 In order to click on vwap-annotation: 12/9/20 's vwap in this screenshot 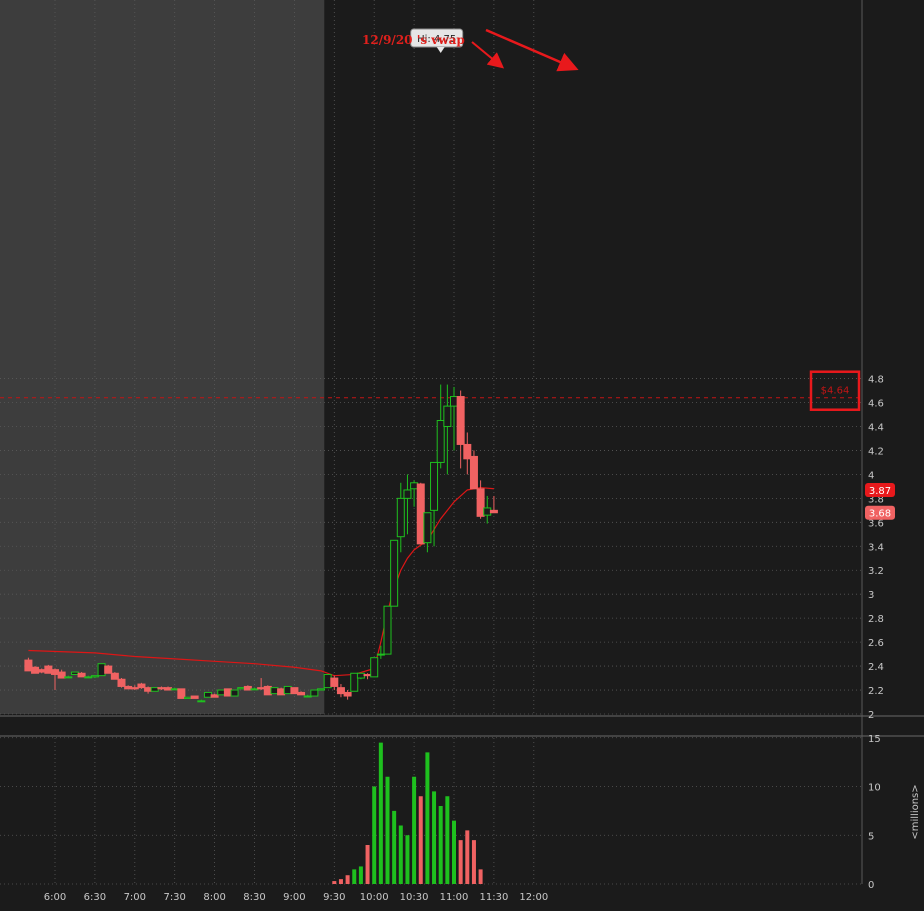, I will do `click(413, 40)`.